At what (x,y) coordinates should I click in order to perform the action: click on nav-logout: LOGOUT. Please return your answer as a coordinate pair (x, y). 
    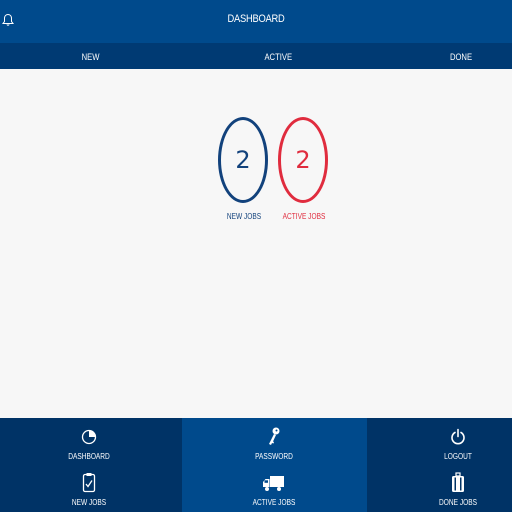
    Looking at the image, I should click on (458, 443).